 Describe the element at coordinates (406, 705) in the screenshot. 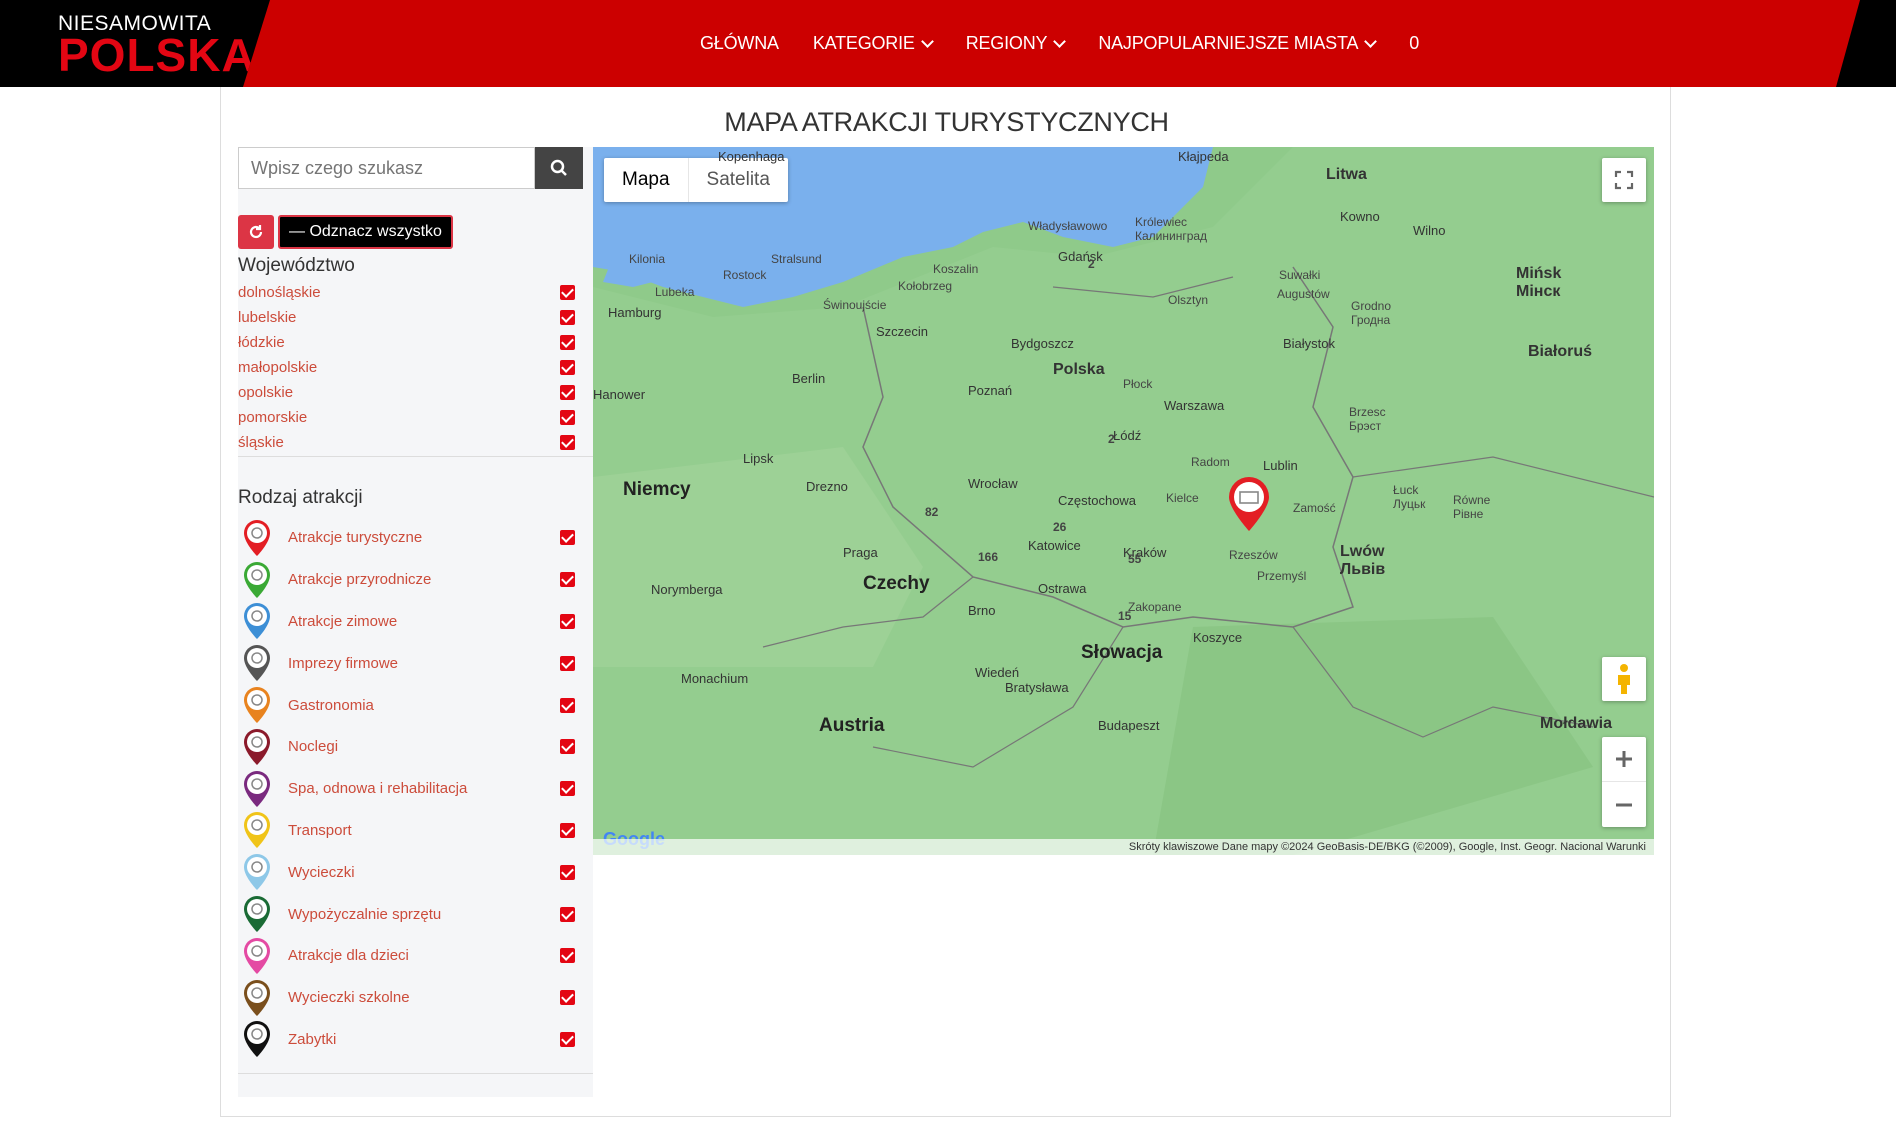

I see `attr-item: Gastronomia` at that location.